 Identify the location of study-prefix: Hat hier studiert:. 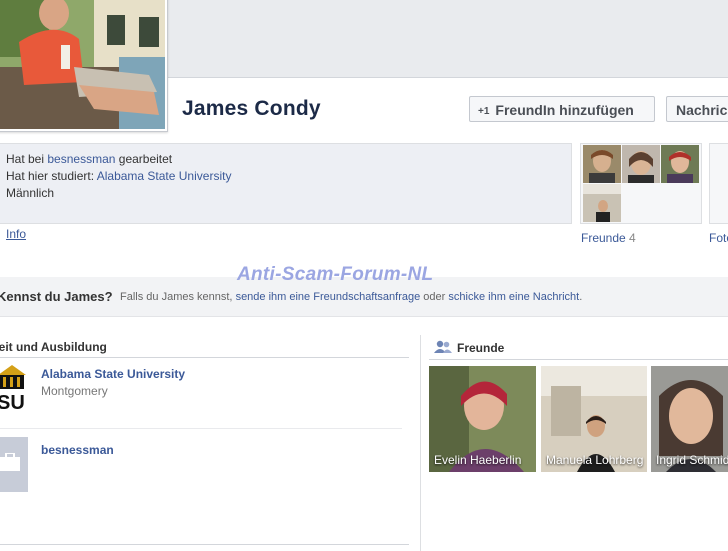
(50, 176).